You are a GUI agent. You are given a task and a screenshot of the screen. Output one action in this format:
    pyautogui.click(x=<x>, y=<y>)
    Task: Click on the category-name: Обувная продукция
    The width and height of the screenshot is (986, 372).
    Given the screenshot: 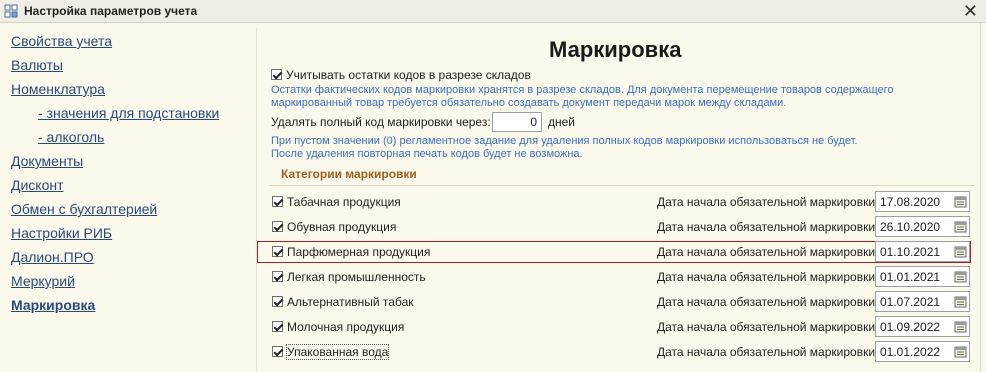 What is the action you would take?
    pyautogui.click(x=342, y=227)
    